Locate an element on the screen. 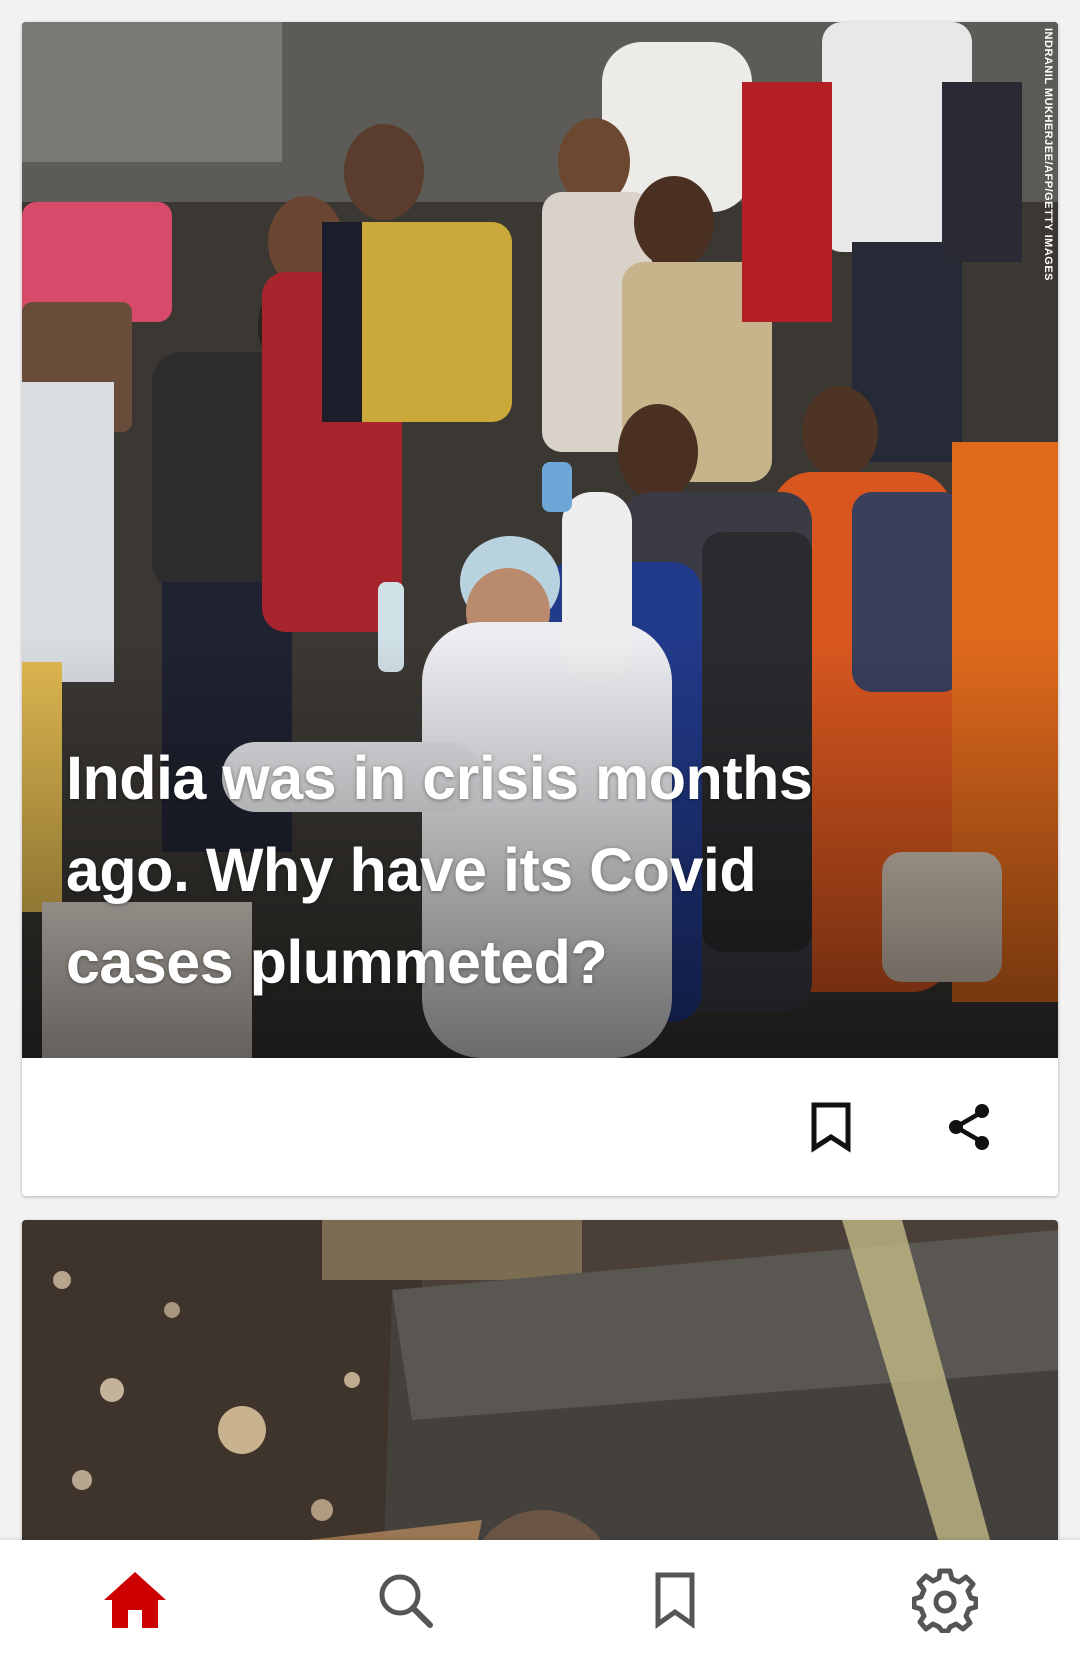  nav-settings is located at coordinates (945, 1600).